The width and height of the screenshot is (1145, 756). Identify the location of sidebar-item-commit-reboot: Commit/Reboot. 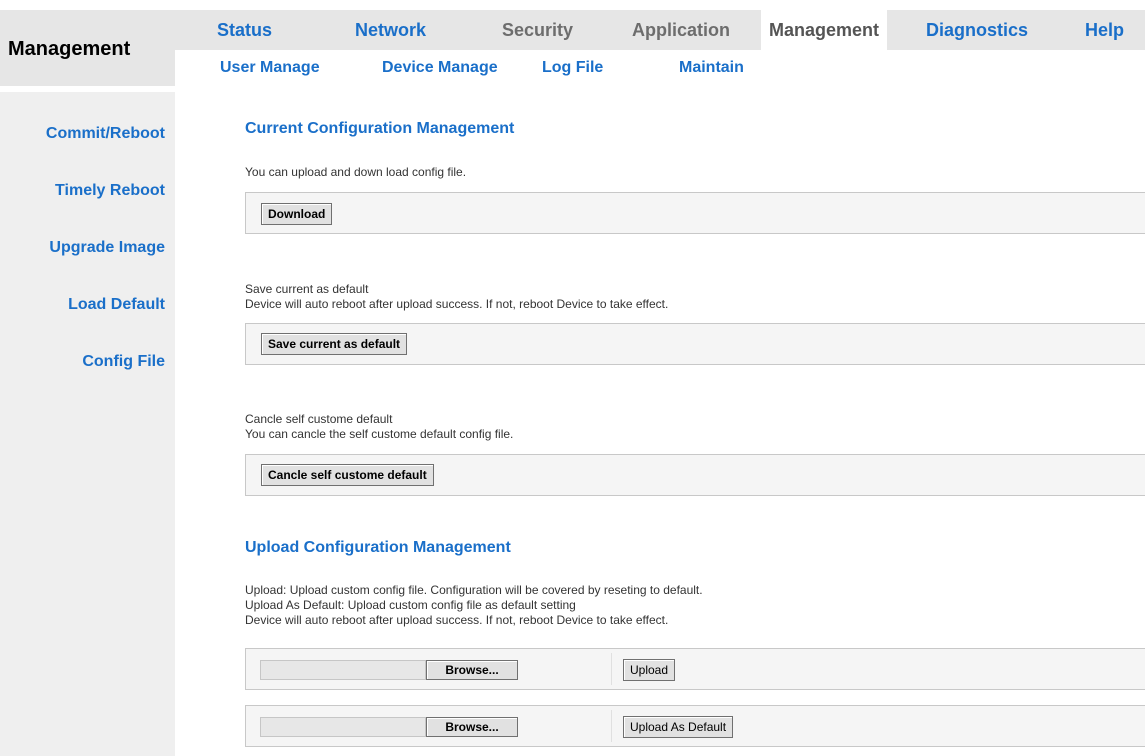
(105, 134).